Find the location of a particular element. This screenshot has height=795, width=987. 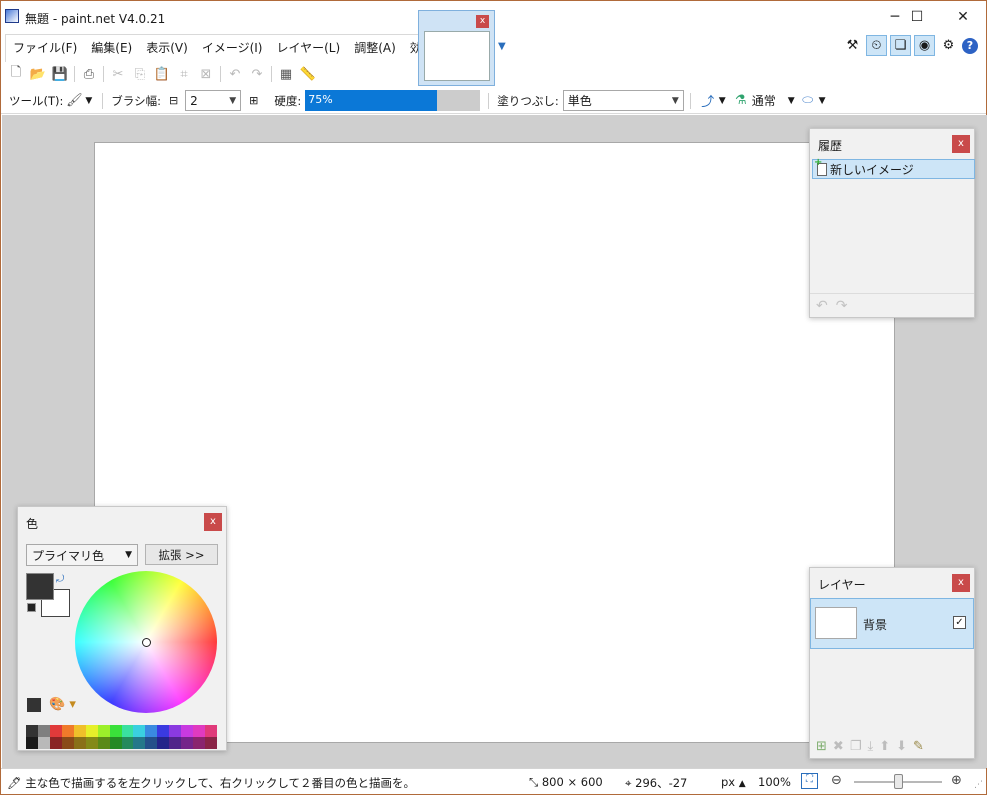

expand-colors-button: 拡張 >> is located at coordinates (181, 554).